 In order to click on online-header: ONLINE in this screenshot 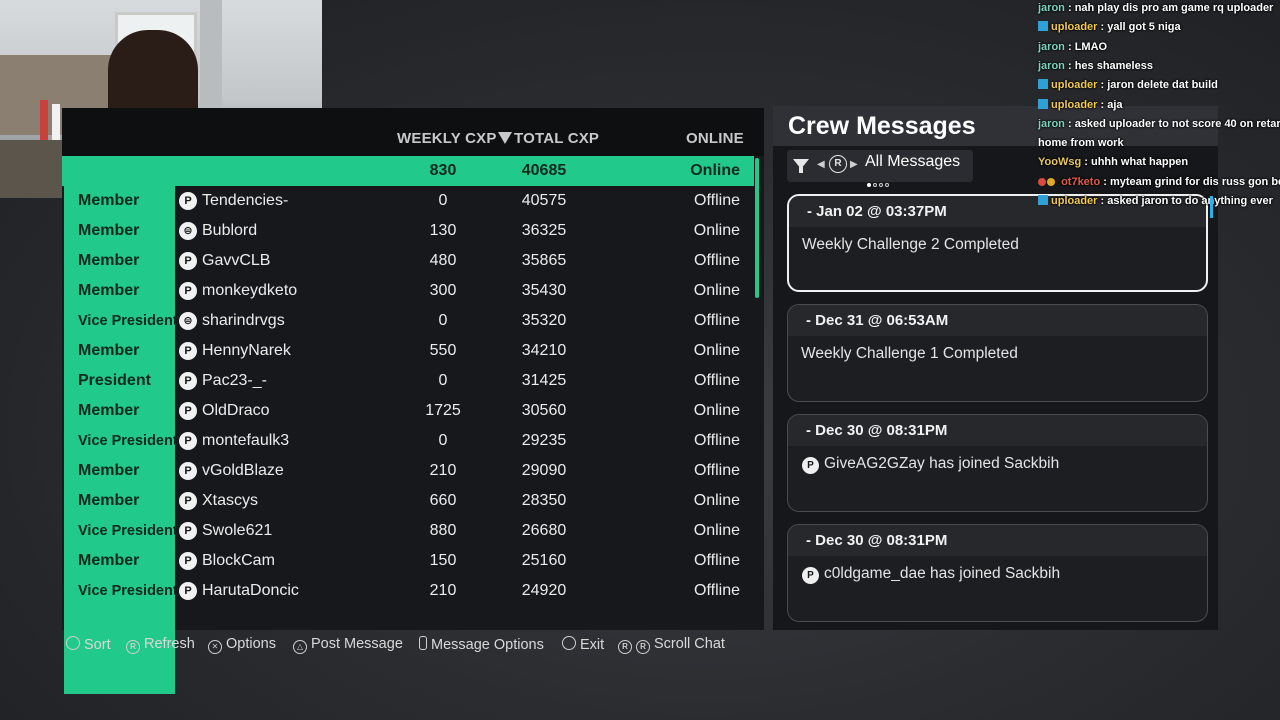, I will do `click(715, 138)`.